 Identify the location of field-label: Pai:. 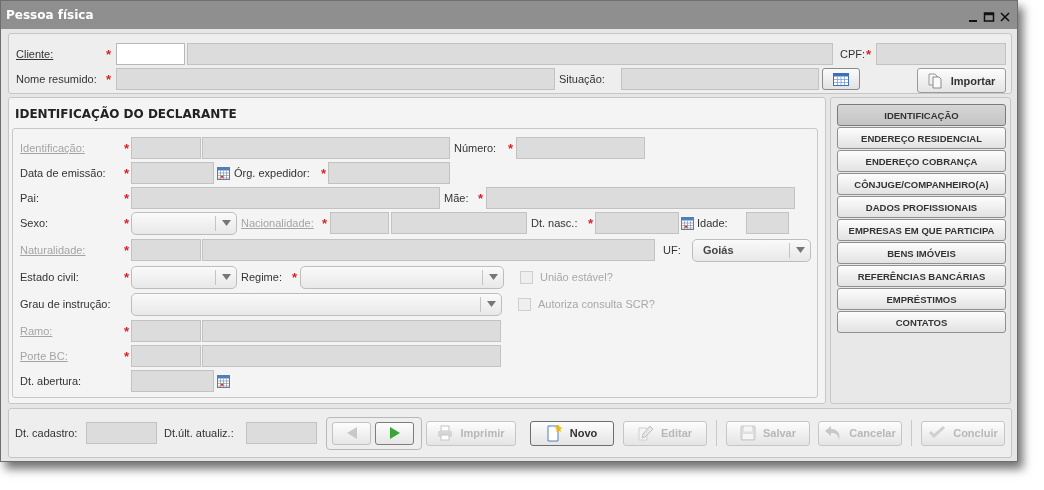
(30, 198).